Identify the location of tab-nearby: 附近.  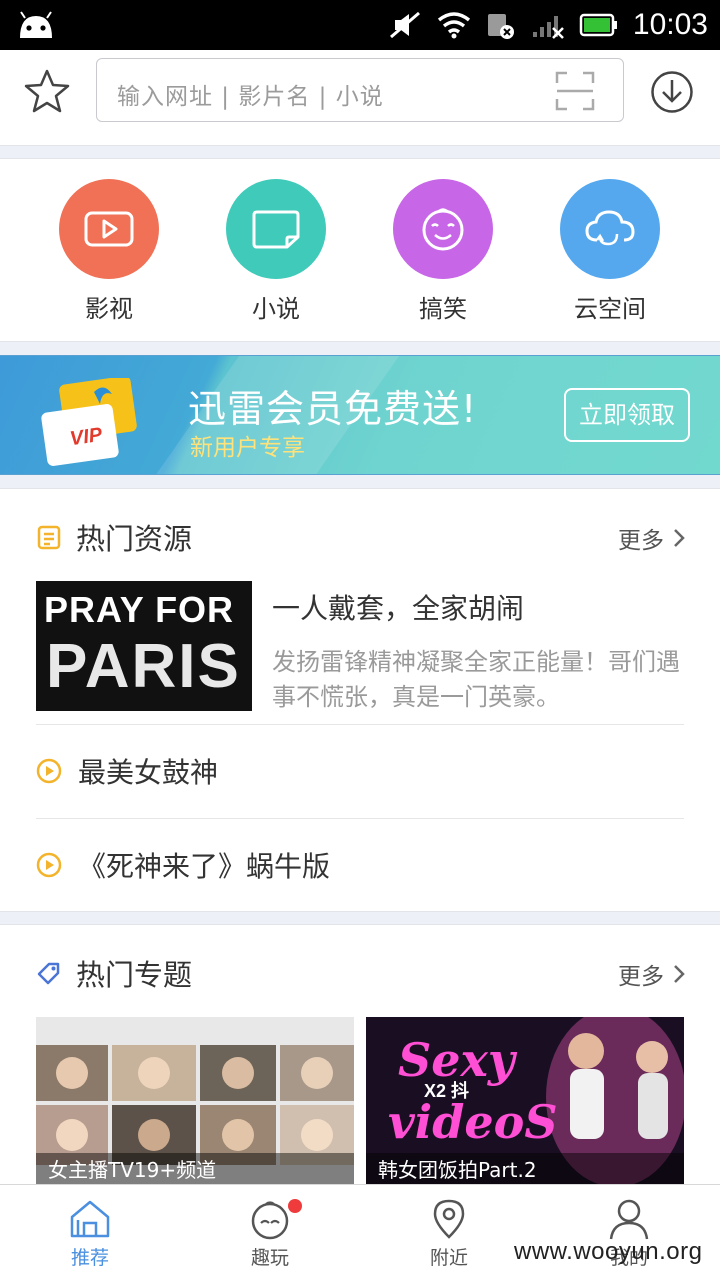
(449, 1233).